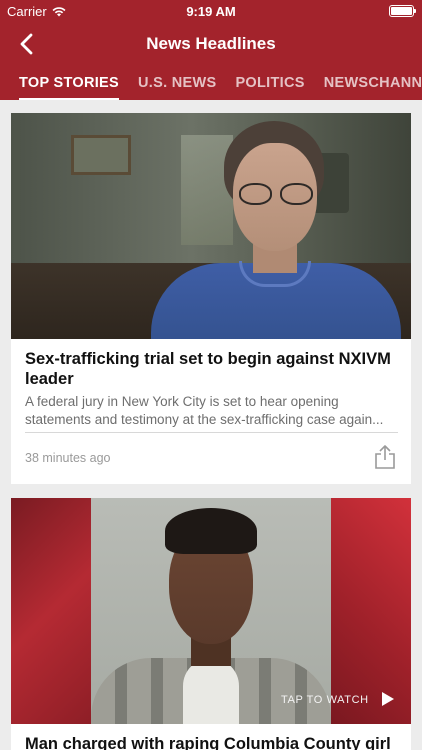 The width and height of the screenshot is (422, 750). What do you see at coordinates (68, 458) in the screenshot?
I see `article-timestamp: 38 minutes ago` at bounding box center [68, 458].